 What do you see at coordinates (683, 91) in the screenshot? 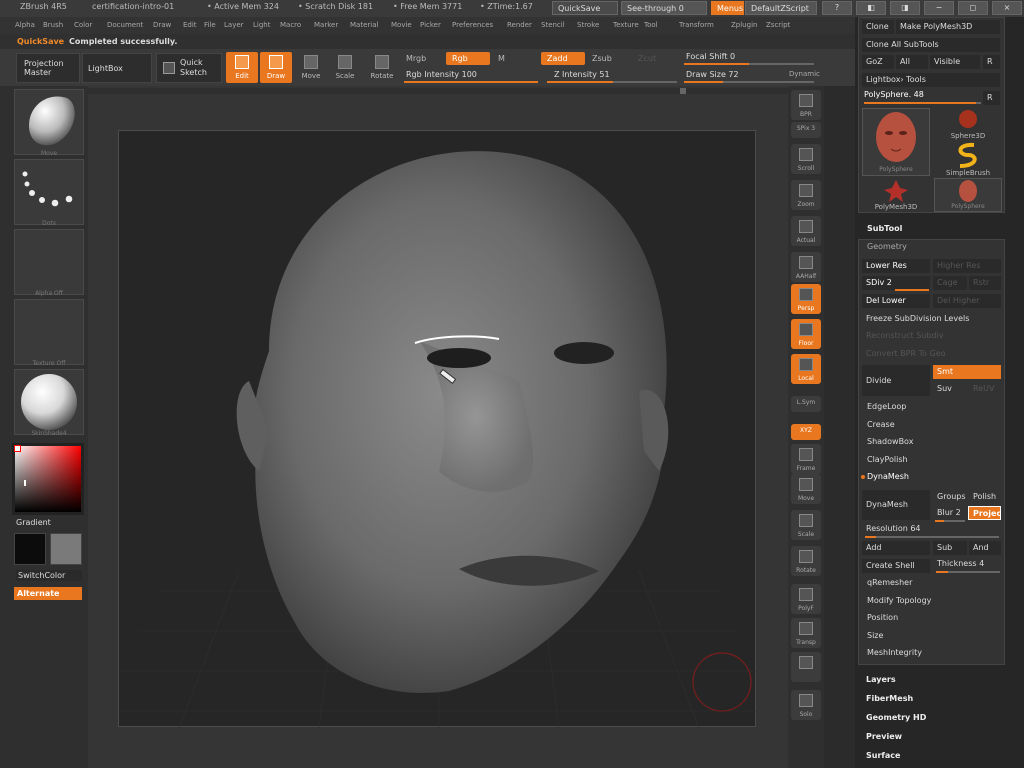
I see `canvas-scrollbar-thumb` at bounding box center [683, 91].